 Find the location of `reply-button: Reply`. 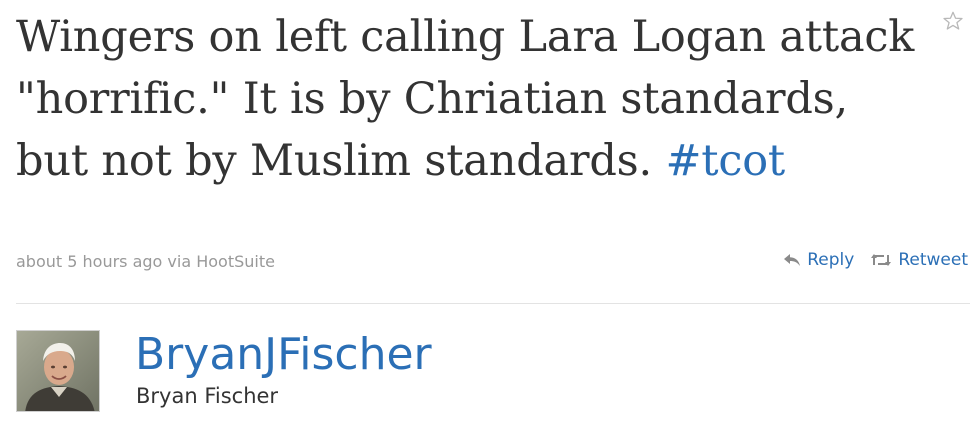

reply-button: Reply is located at coordinates (818, 260).